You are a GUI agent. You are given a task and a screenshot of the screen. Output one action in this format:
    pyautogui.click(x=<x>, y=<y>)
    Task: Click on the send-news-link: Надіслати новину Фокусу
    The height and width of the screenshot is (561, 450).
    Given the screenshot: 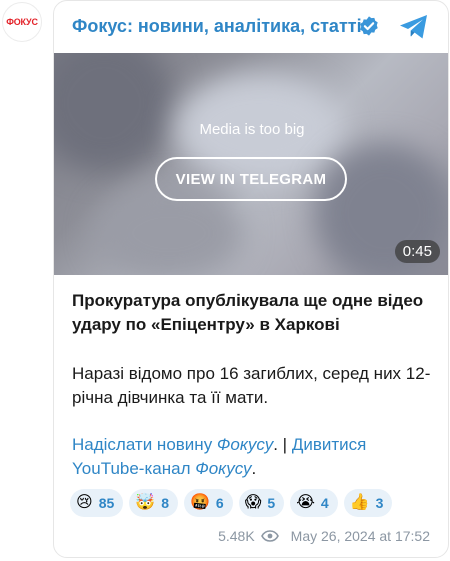 What is the action you would take?
    pyautogui.click(x=172, y=444)
    